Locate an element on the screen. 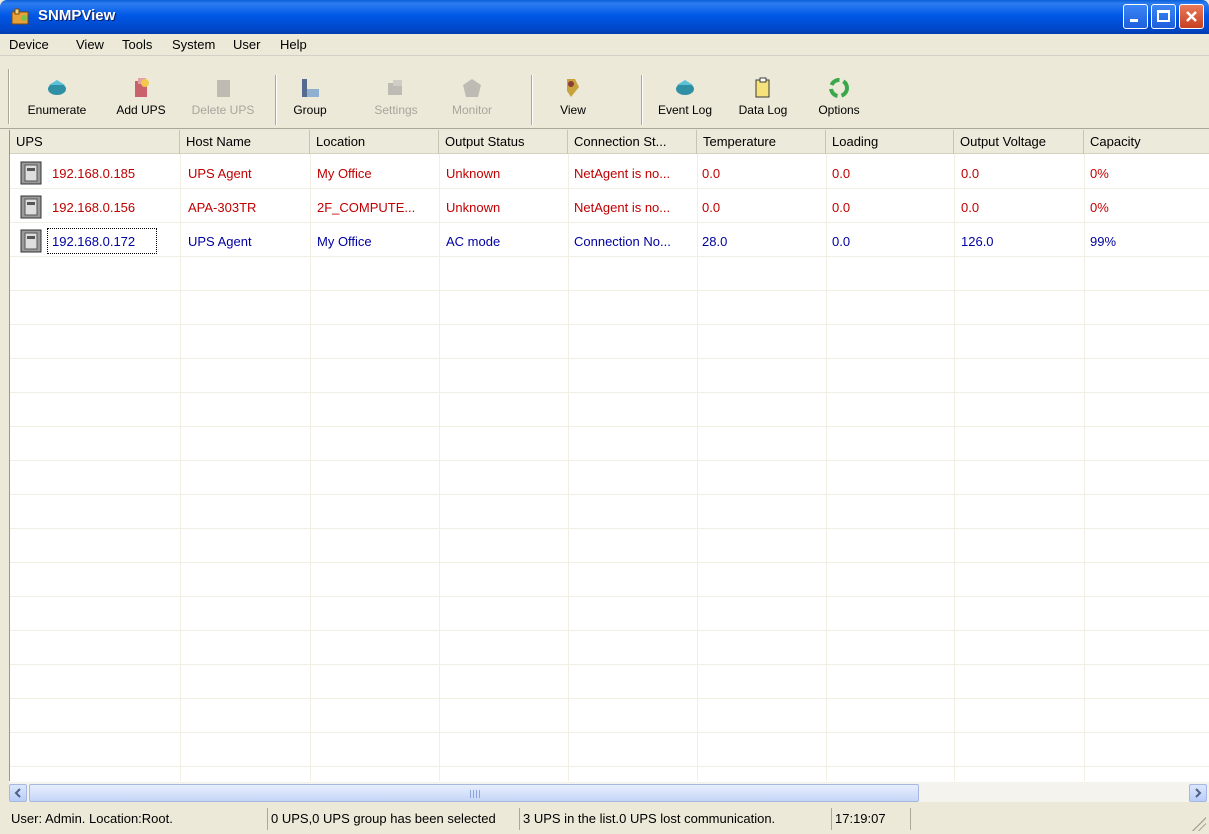  enumerate-icon is located at coordinates (57, 87).